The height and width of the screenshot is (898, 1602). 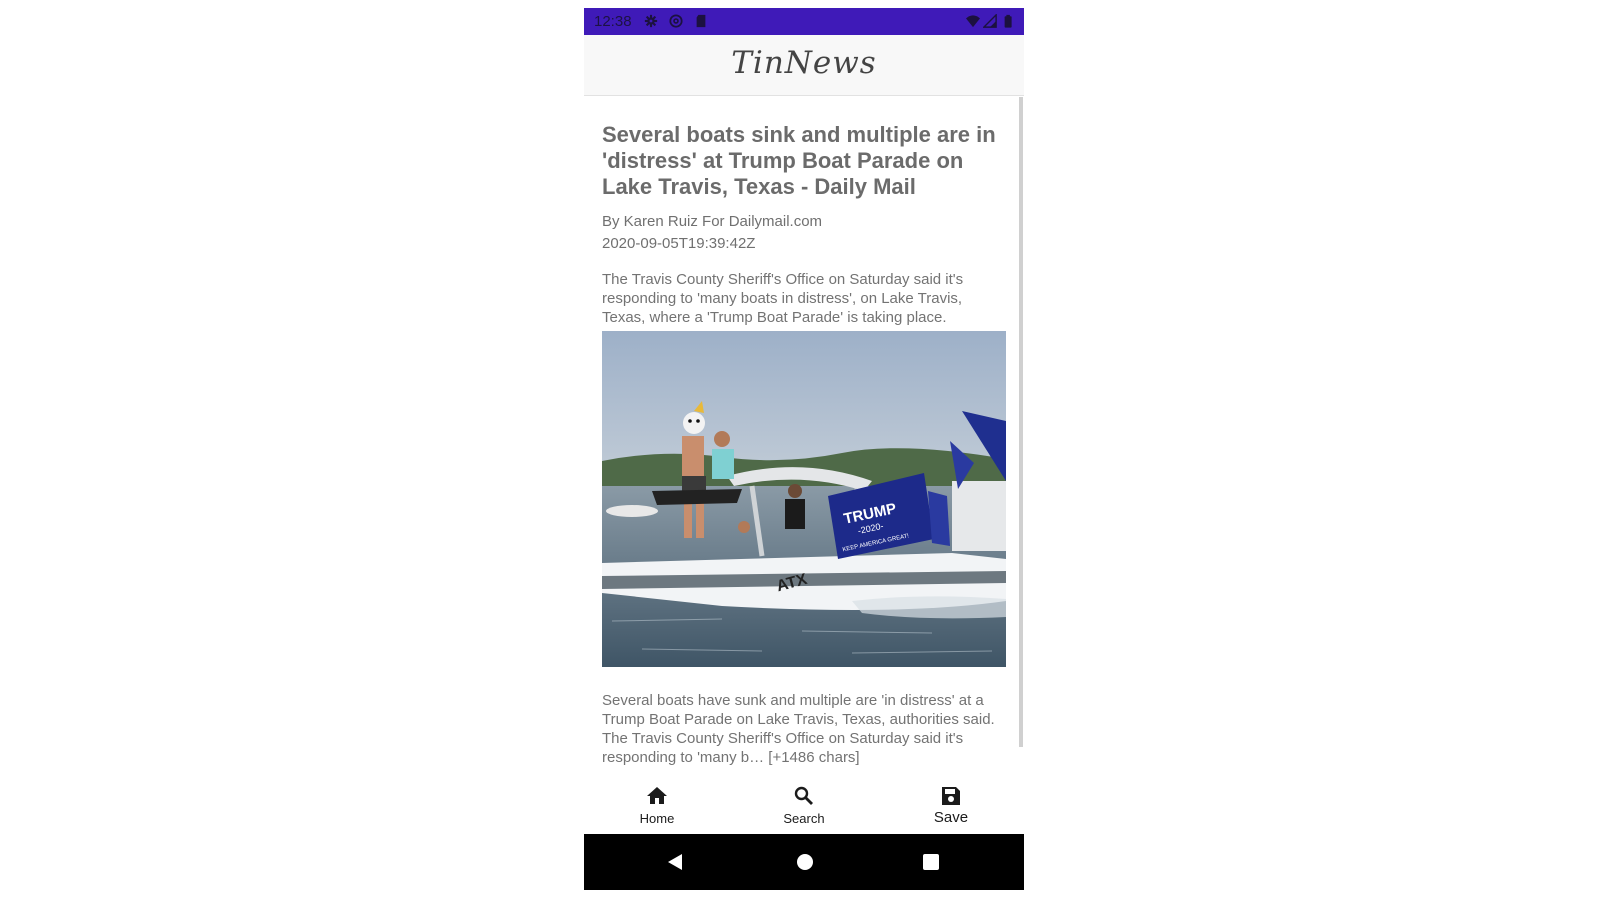 I want to click on status-bar: 12:38, so click(x=804, y=21).